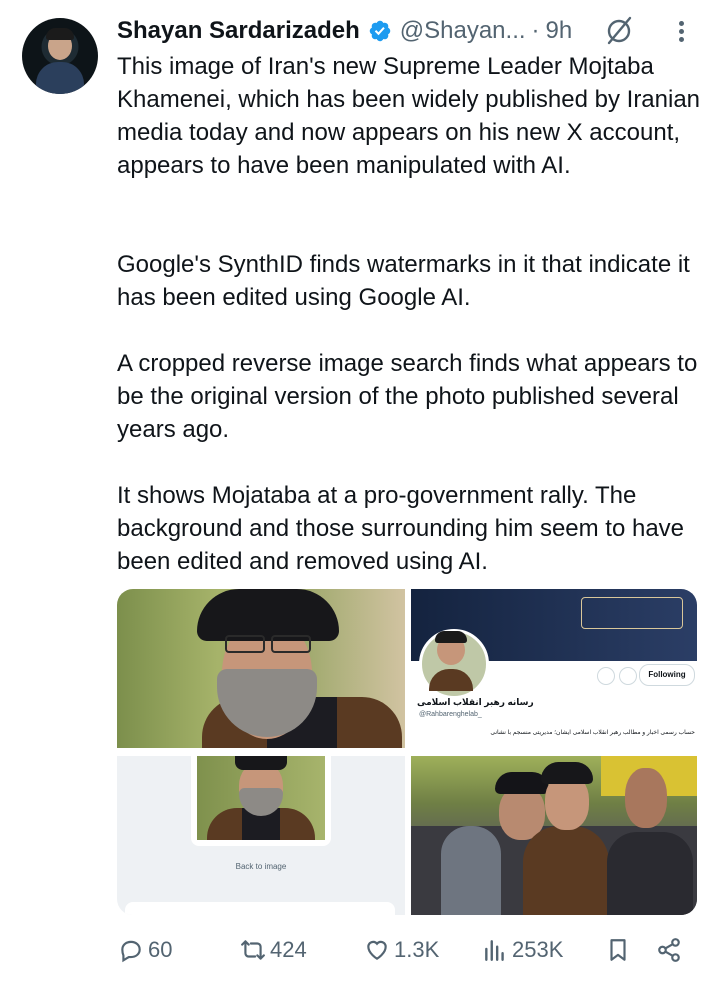 The width and height of the screenshot is (719, 981). What do you see at coordinates (475, 702) in the screenshot?
I see `profile-name: رسانه رهبر انقلاب اسلامی` at bounding box center [475, 702].